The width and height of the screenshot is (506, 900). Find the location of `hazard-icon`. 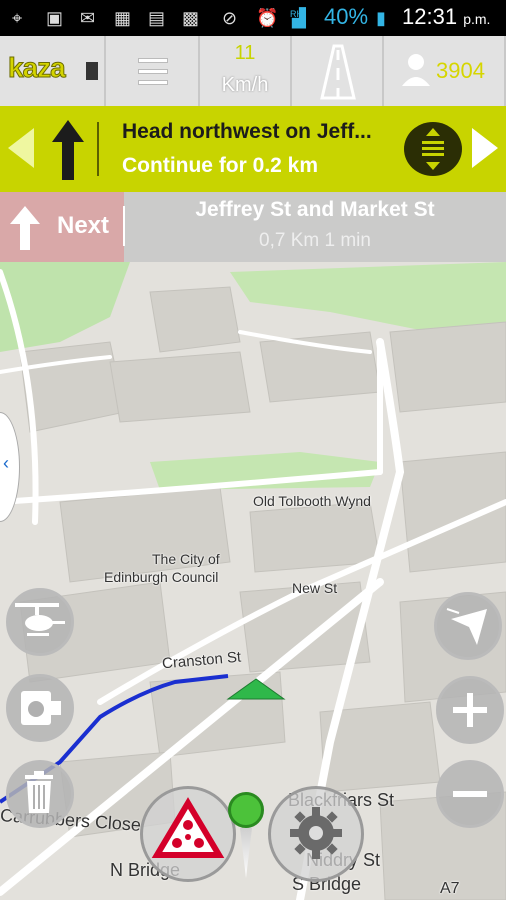

hazard-icon is located at coordinates (188, 827).